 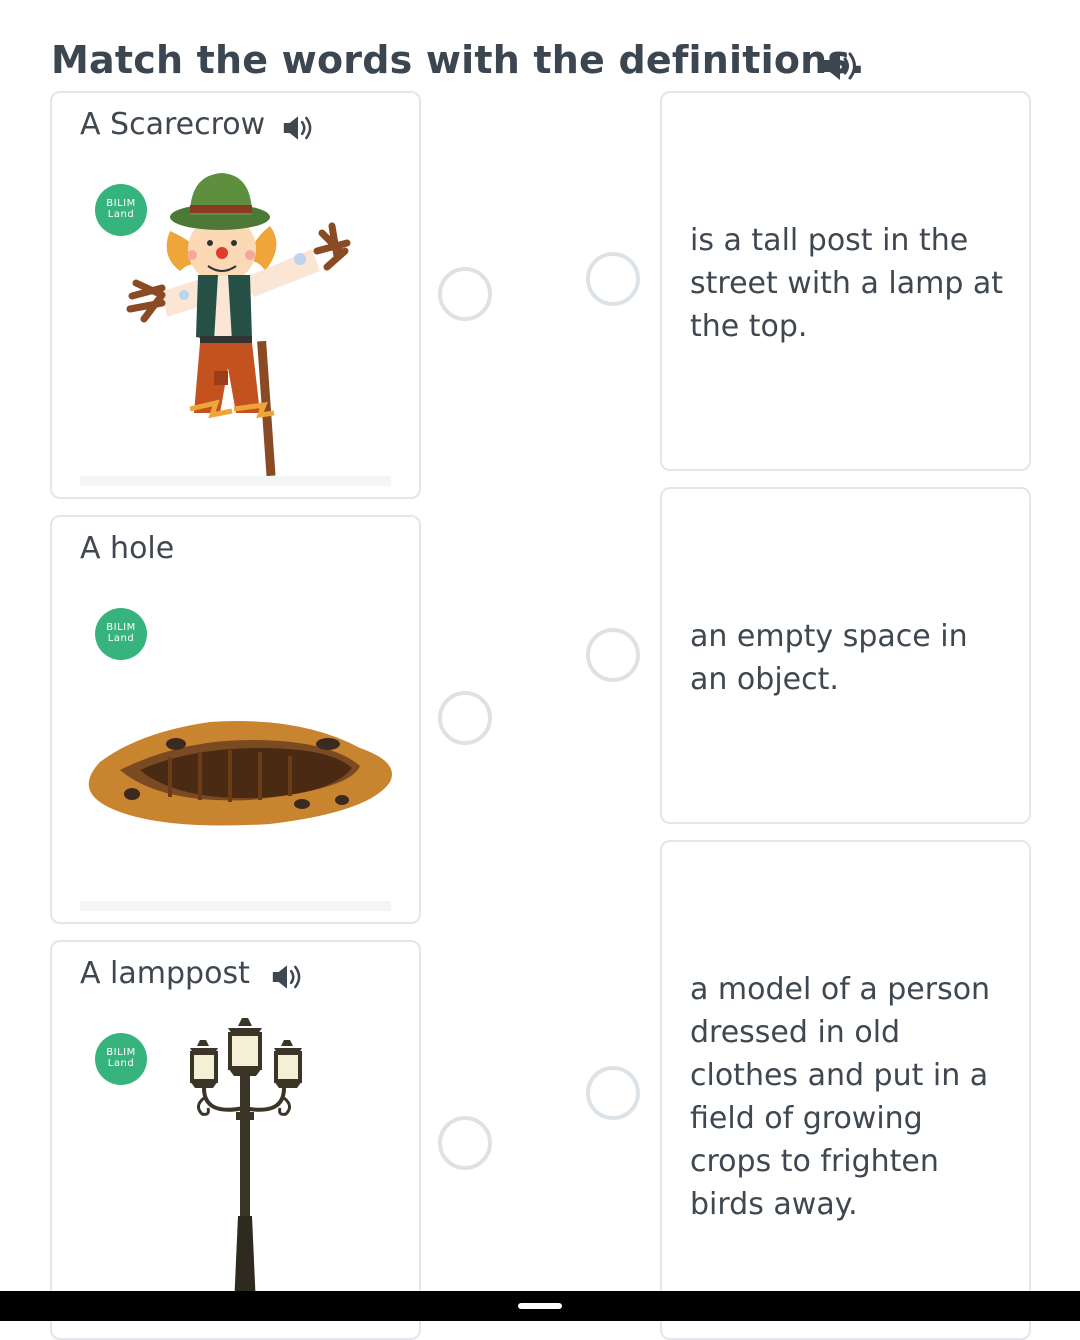 I want to click on definition-text: an empty space in an object., so click(x=829, y=658).